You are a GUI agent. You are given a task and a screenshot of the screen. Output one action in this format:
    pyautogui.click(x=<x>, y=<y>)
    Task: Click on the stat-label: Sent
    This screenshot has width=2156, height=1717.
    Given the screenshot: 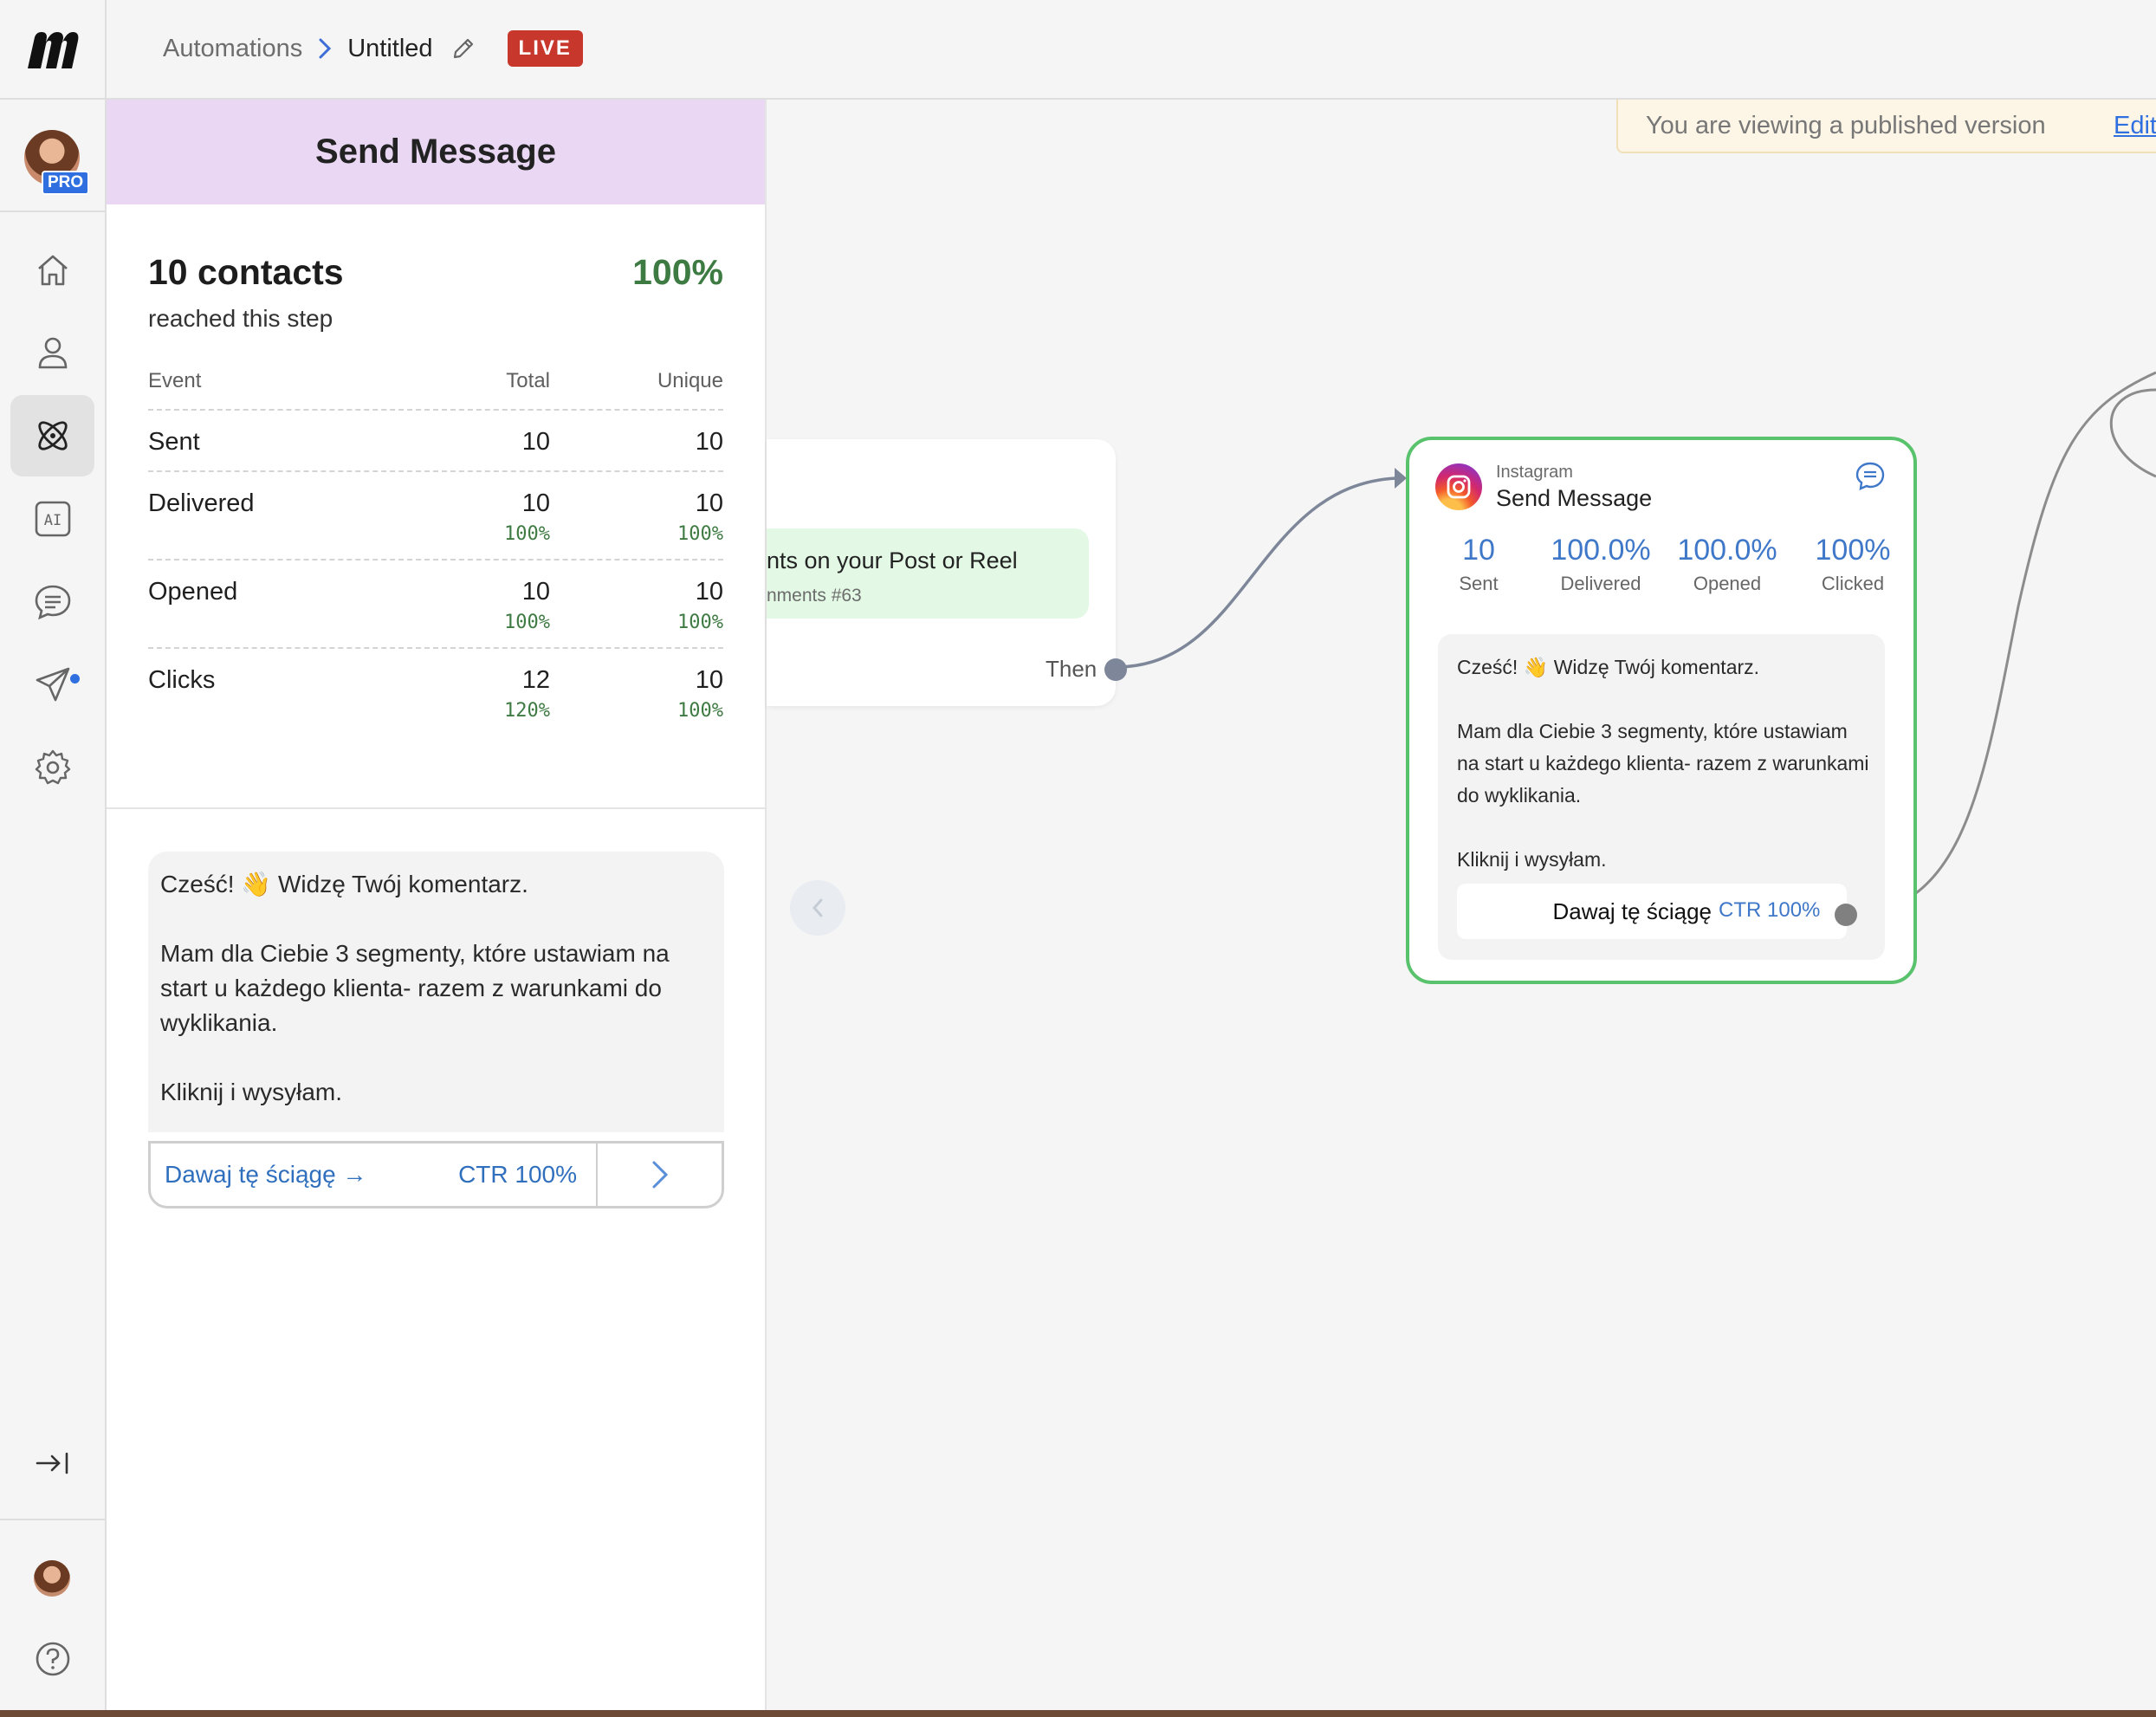 What is the action you would take?
    pyautogui.click(x=1479, y=584)
    